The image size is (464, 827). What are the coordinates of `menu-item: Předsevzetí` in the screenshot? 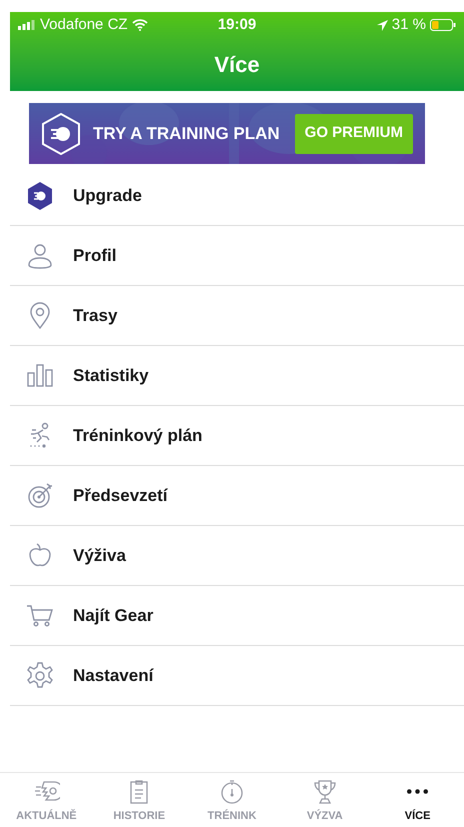 It's located at (237, 496).